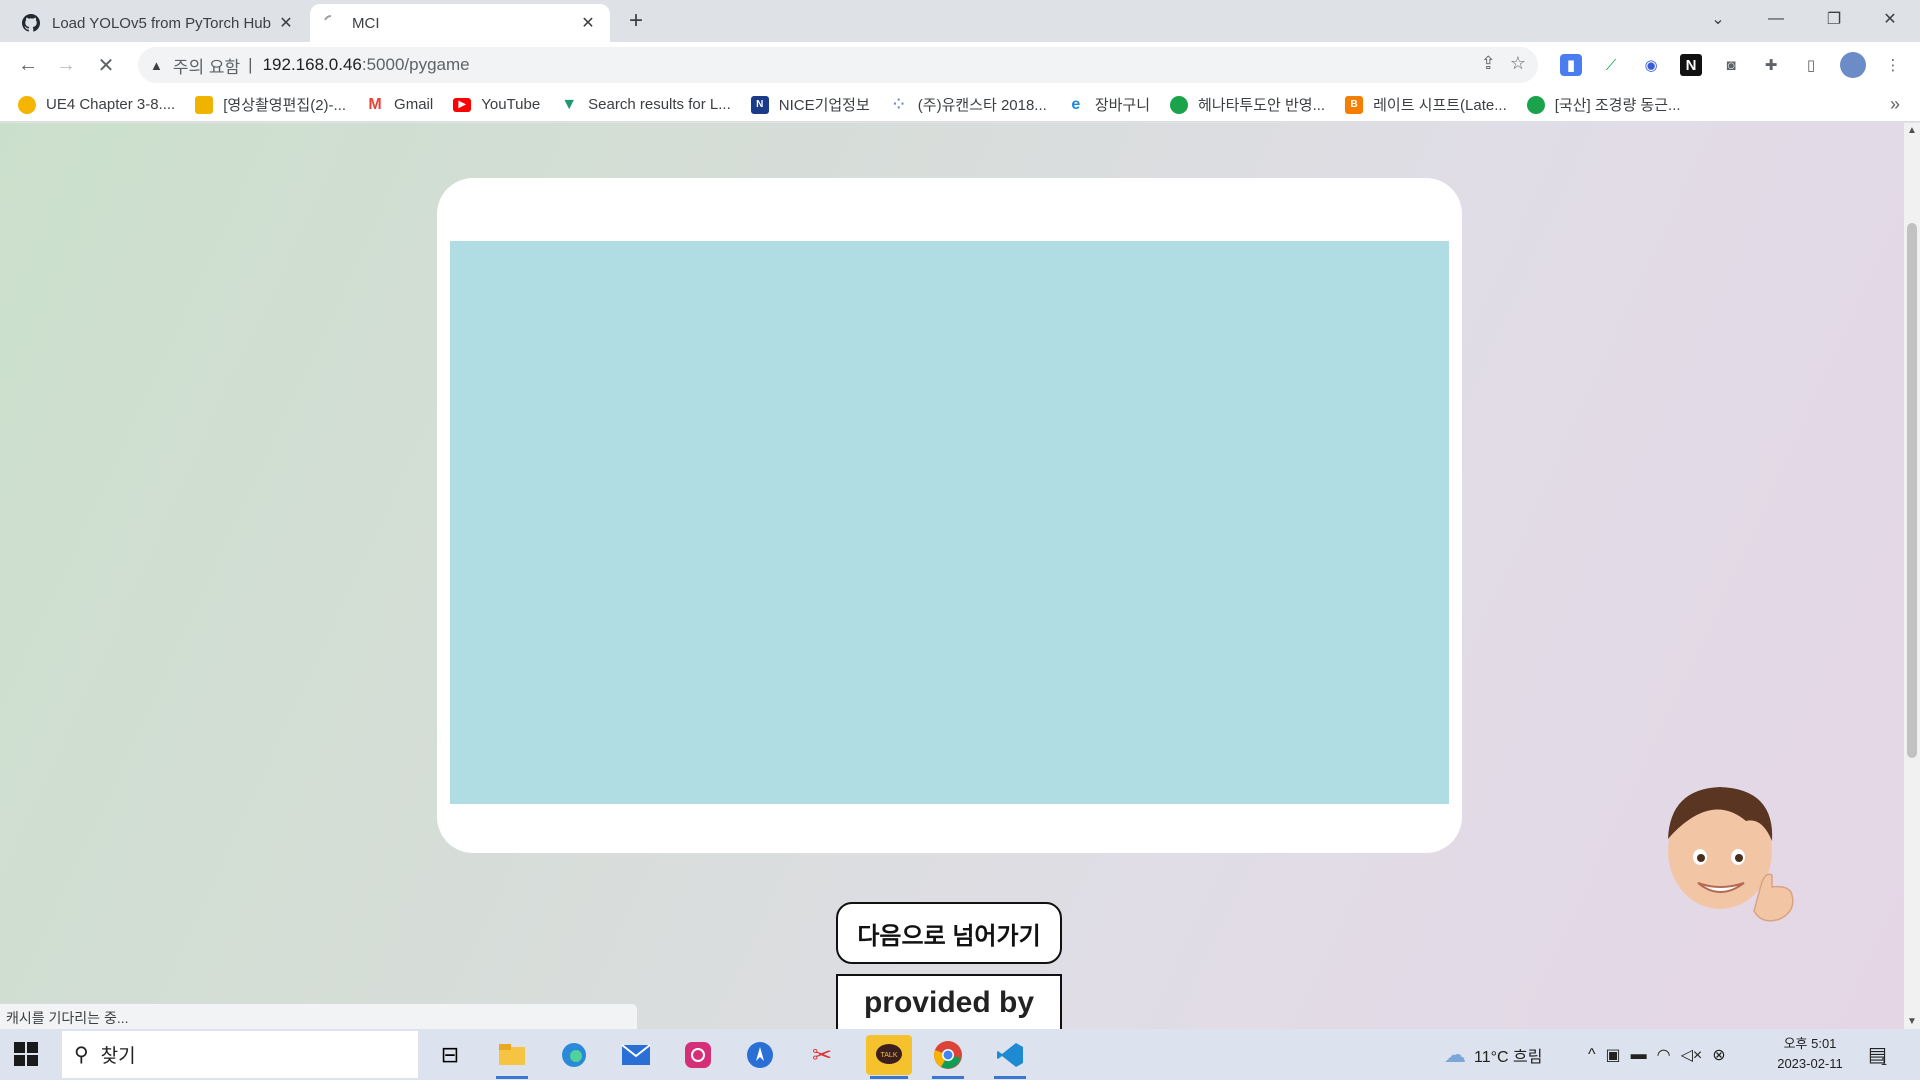 The image size is (1920, 1080). What do you see at coordinates (1912, 130) in the screenshot?
I see `scroll-up-icon: ▲` at bounding box center [1912, 130].